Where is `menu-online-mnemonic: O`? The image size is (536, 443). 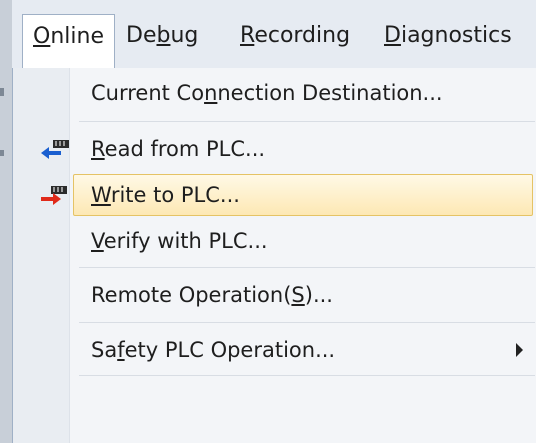
menu-online-mnemonic: O is located at coordinates (42, 36).